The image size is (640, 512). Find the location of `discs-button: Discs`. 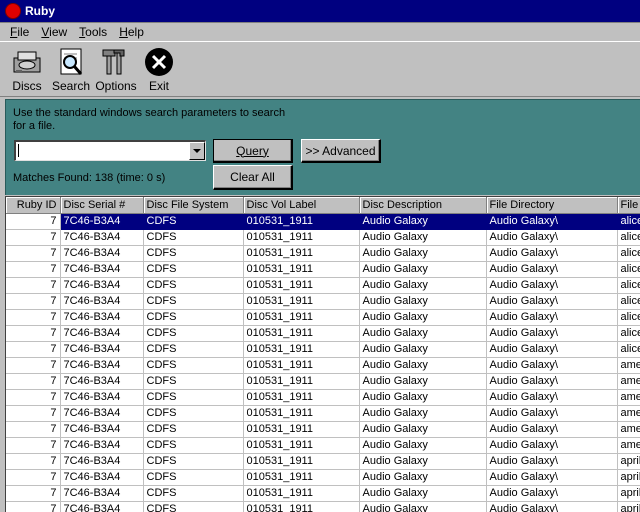

discs-button: Discs is located at coordinates (27, 70).